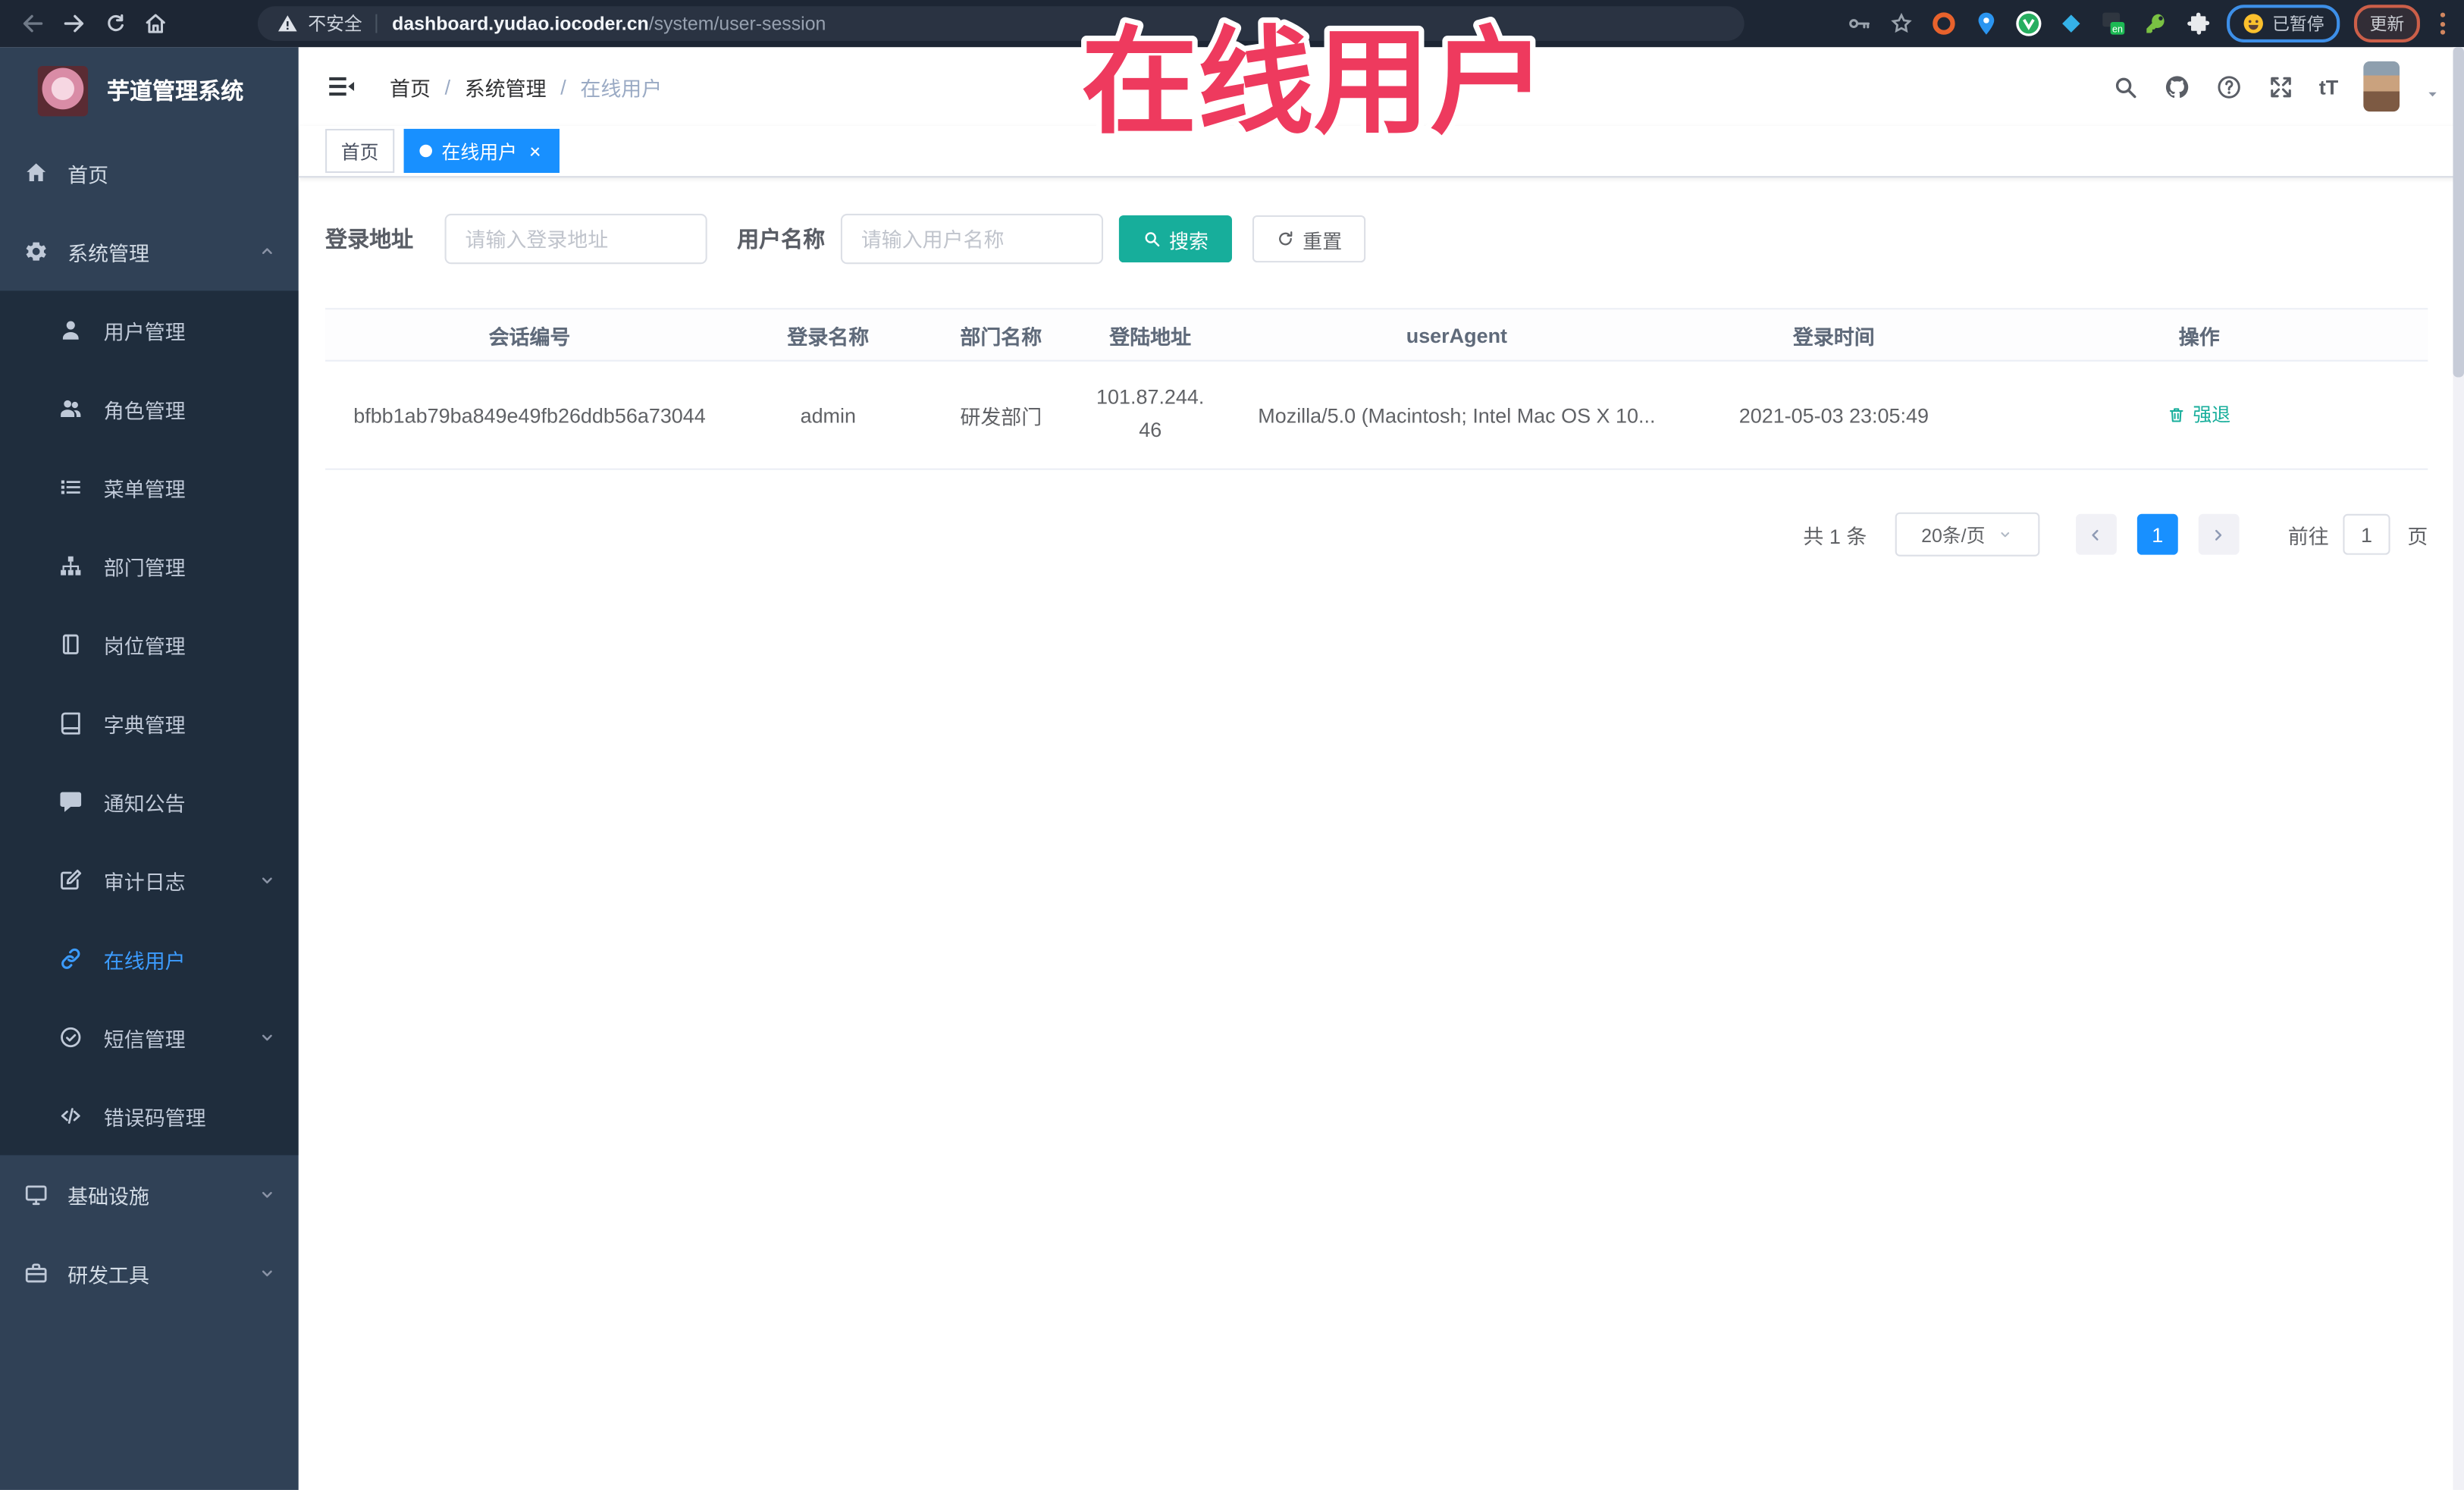 Image resolution: width=2464 pixels, height=1490 pixels. I want to click on chevron-up-icon, so click(267, 251).